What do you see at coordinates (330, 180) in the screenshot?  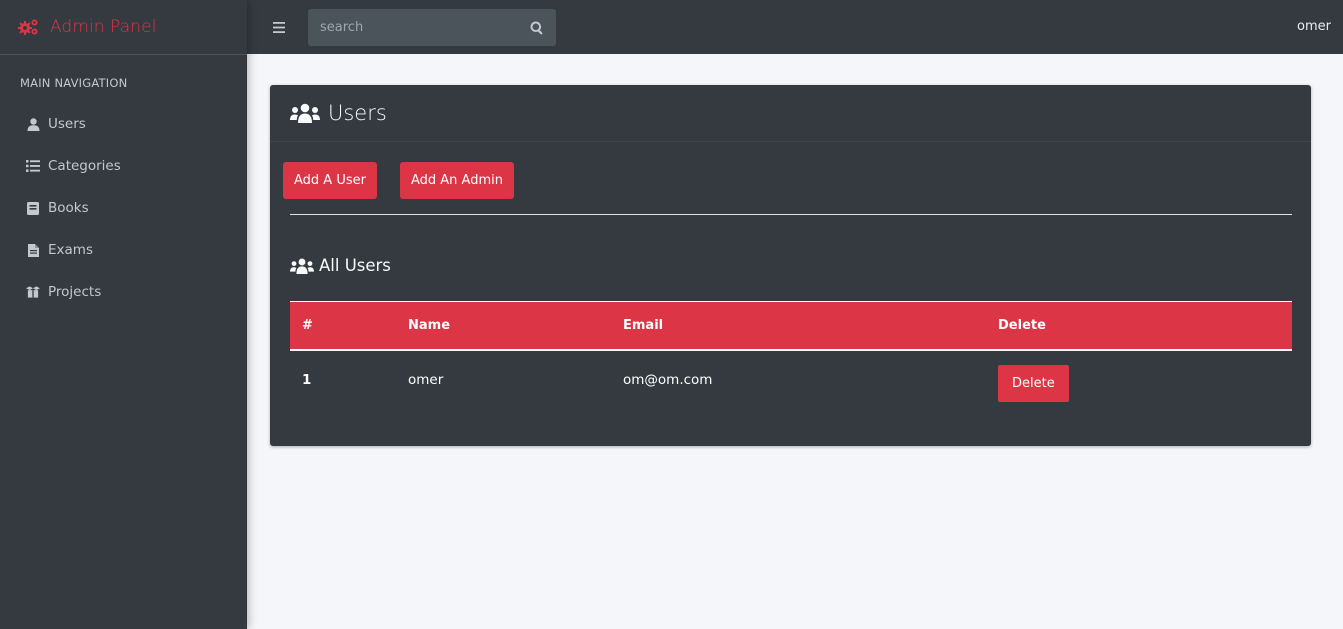 I see `add-user-button: Add A User` at bounding box center [330, 180].